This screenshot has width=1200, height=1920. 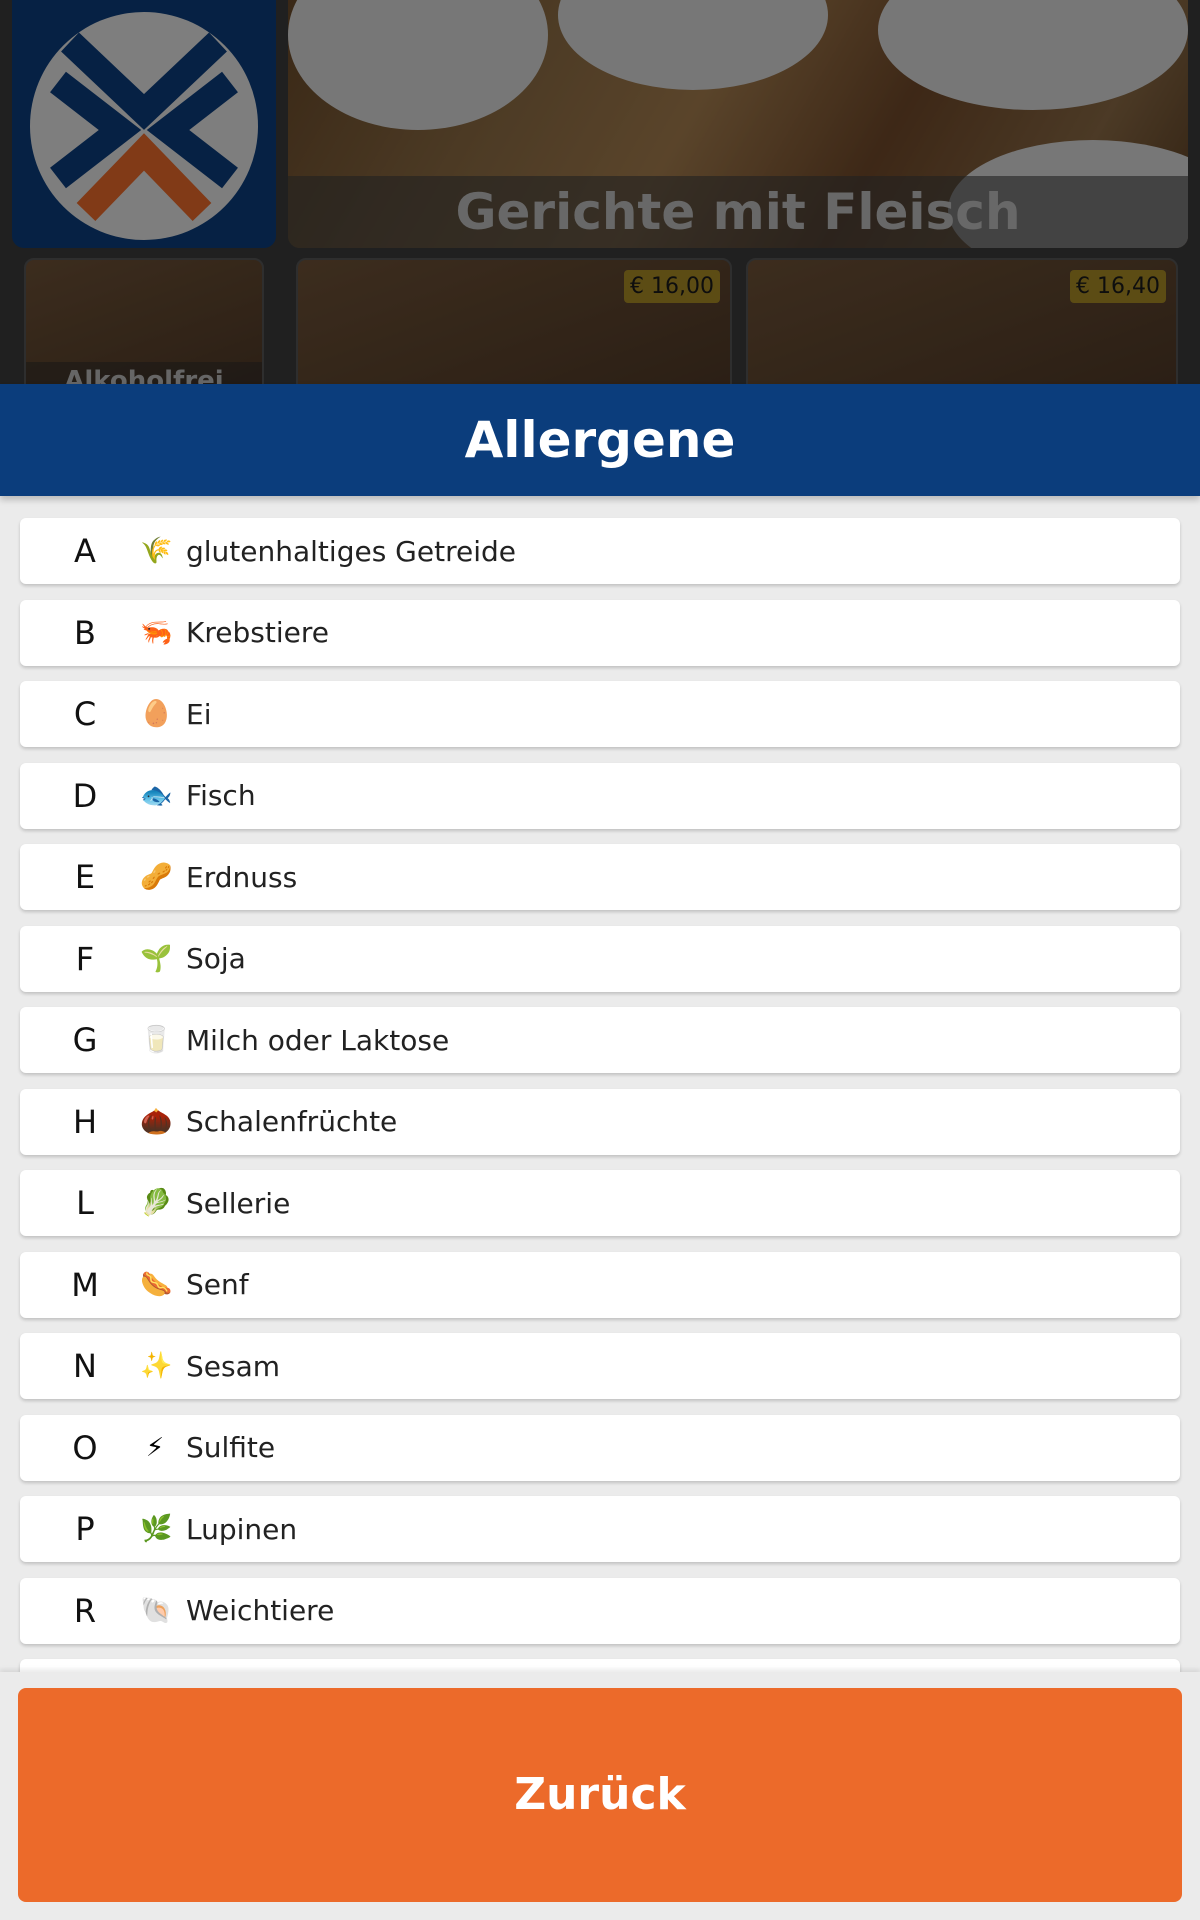 What do you see at coordinates (233, 1366) in the screenshot?
I see `allergen-label: Sesam` at bounding box center [233, 1366].